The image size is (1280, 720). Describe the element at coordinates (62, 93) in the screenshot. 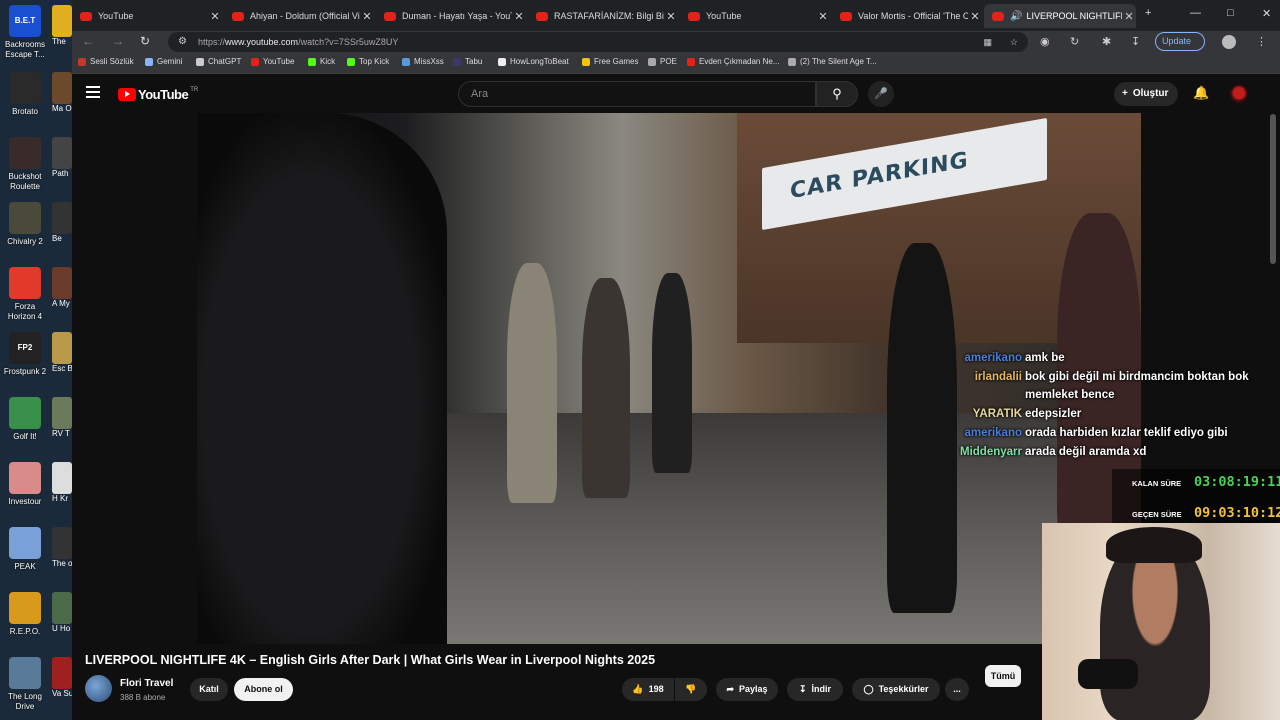

I see `desktop-icon: Ma Old` at that location.